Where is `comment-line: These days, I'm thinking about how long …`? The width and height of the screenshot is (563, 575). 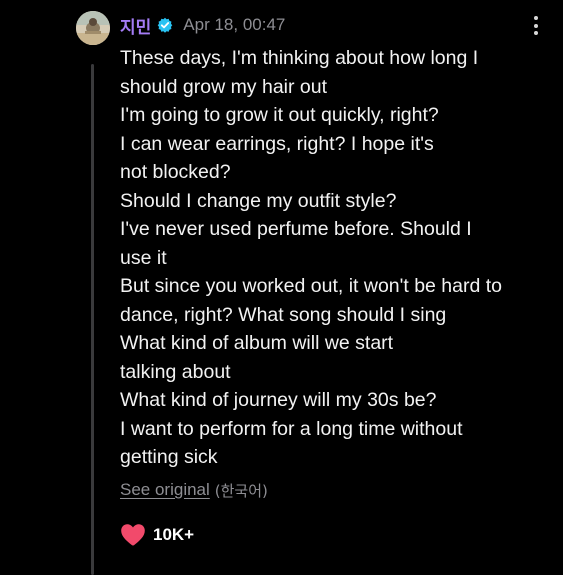 comment-line: These days, I'm thinking about how long … is located at coordinates (299, 58).